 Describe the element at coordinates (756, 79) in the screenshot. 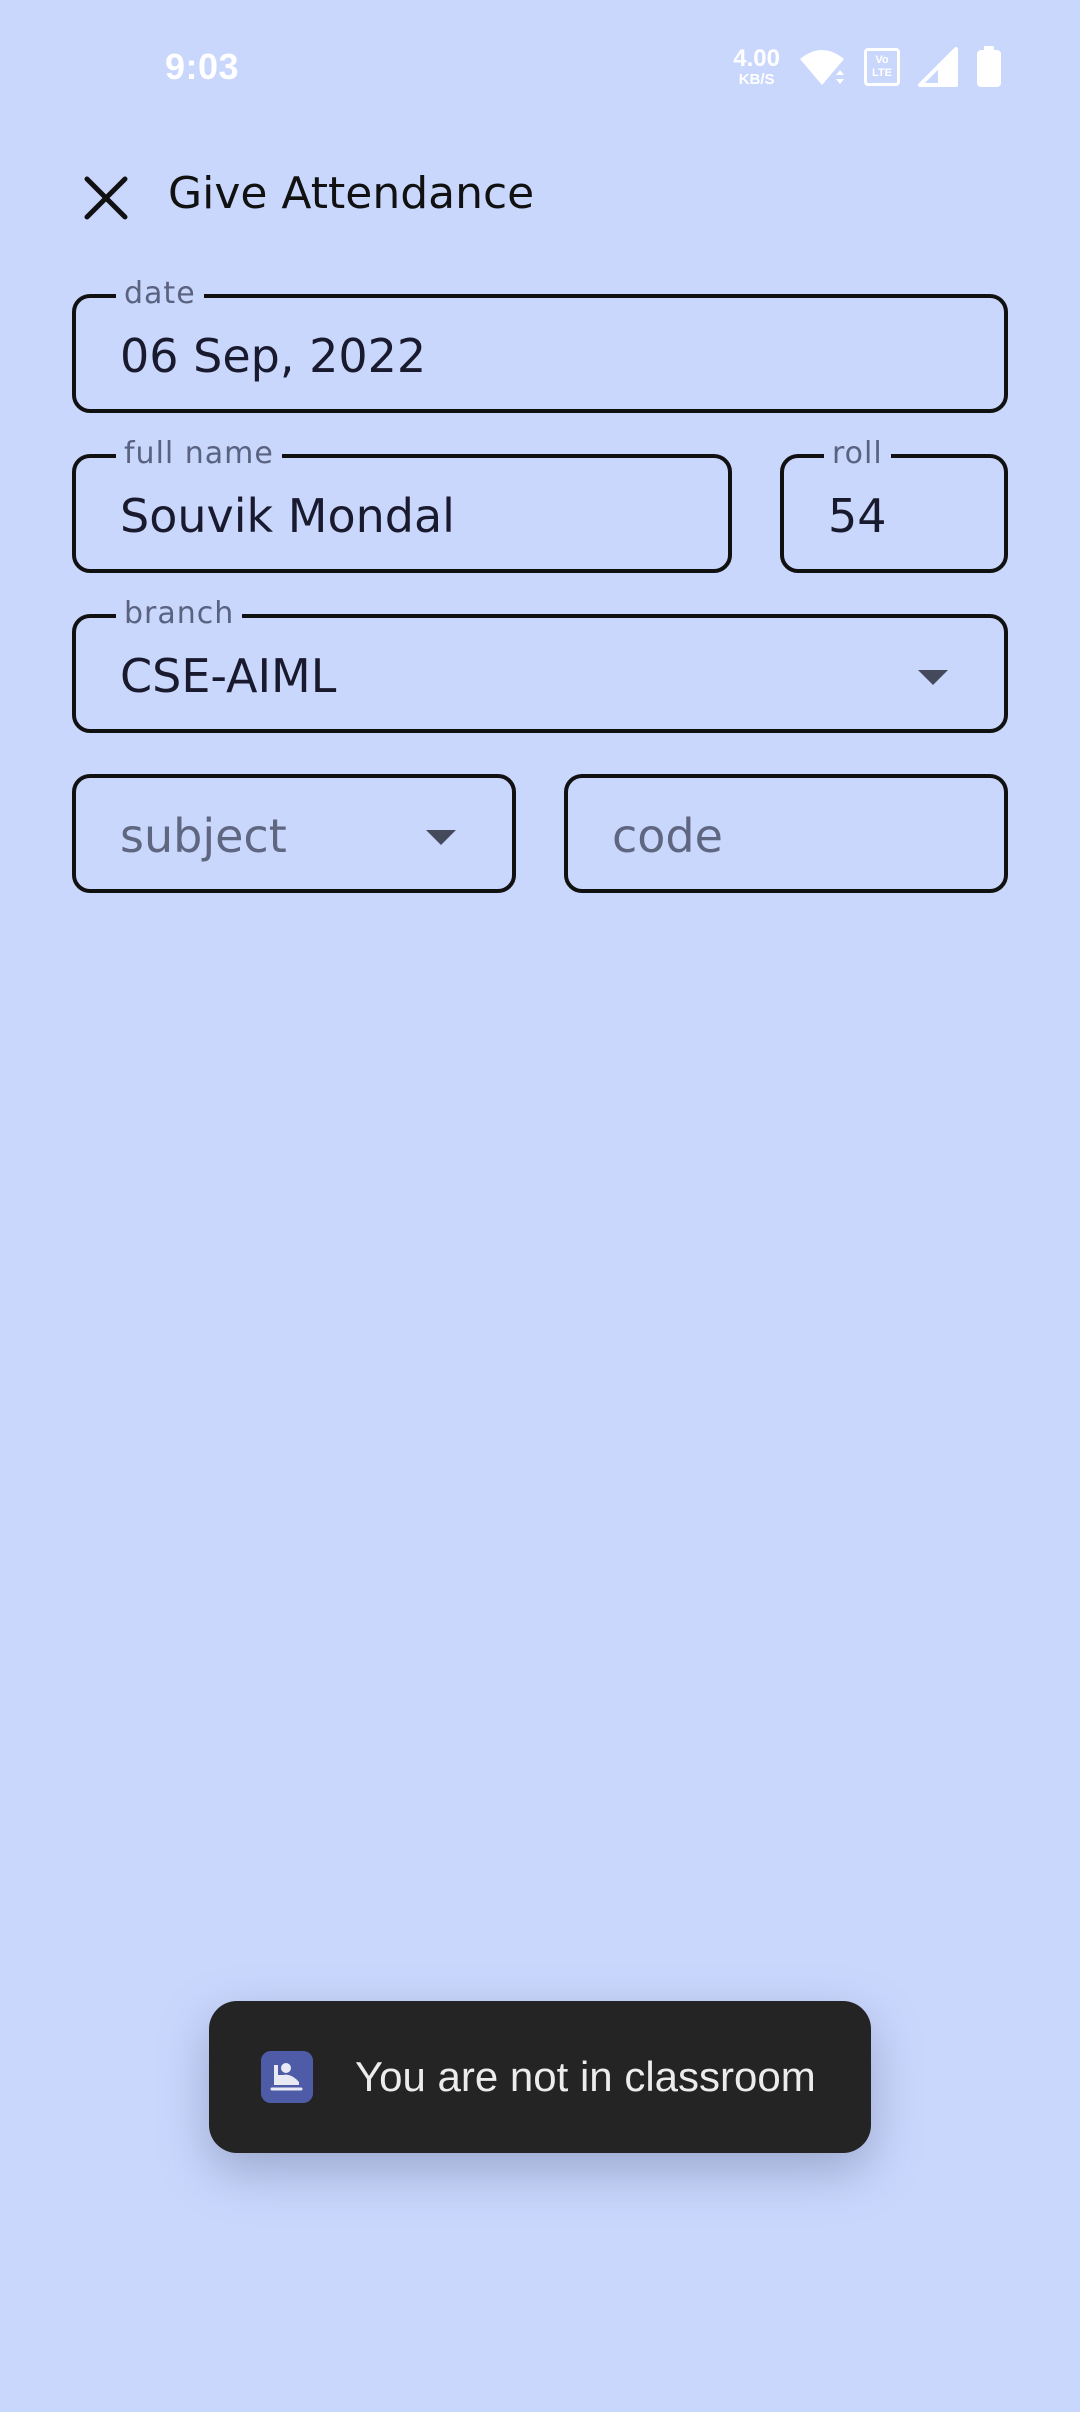

I see `network-speed-unit: KB/S` at that location.